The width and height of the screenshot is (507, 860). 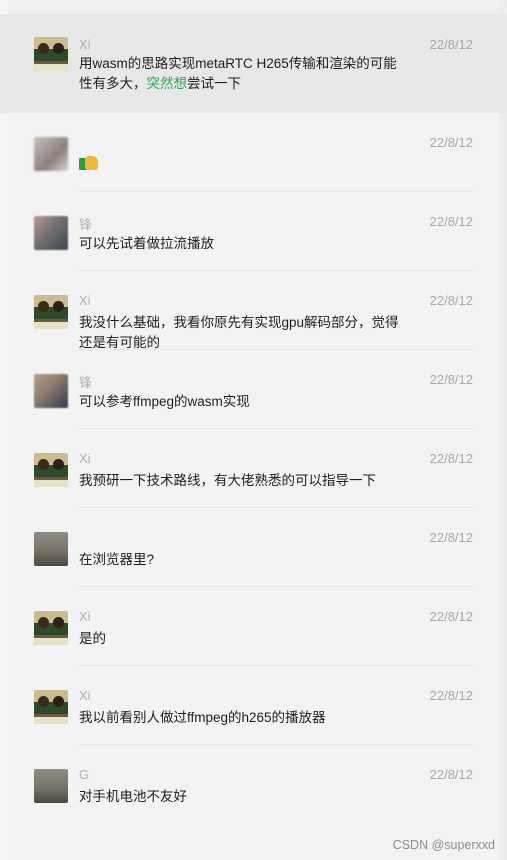 What do you see at coordinates (253, 547) in the screenshot?
I see `message-item: 22/8/12 在浏览器里?` at bounding box center [253, 547].